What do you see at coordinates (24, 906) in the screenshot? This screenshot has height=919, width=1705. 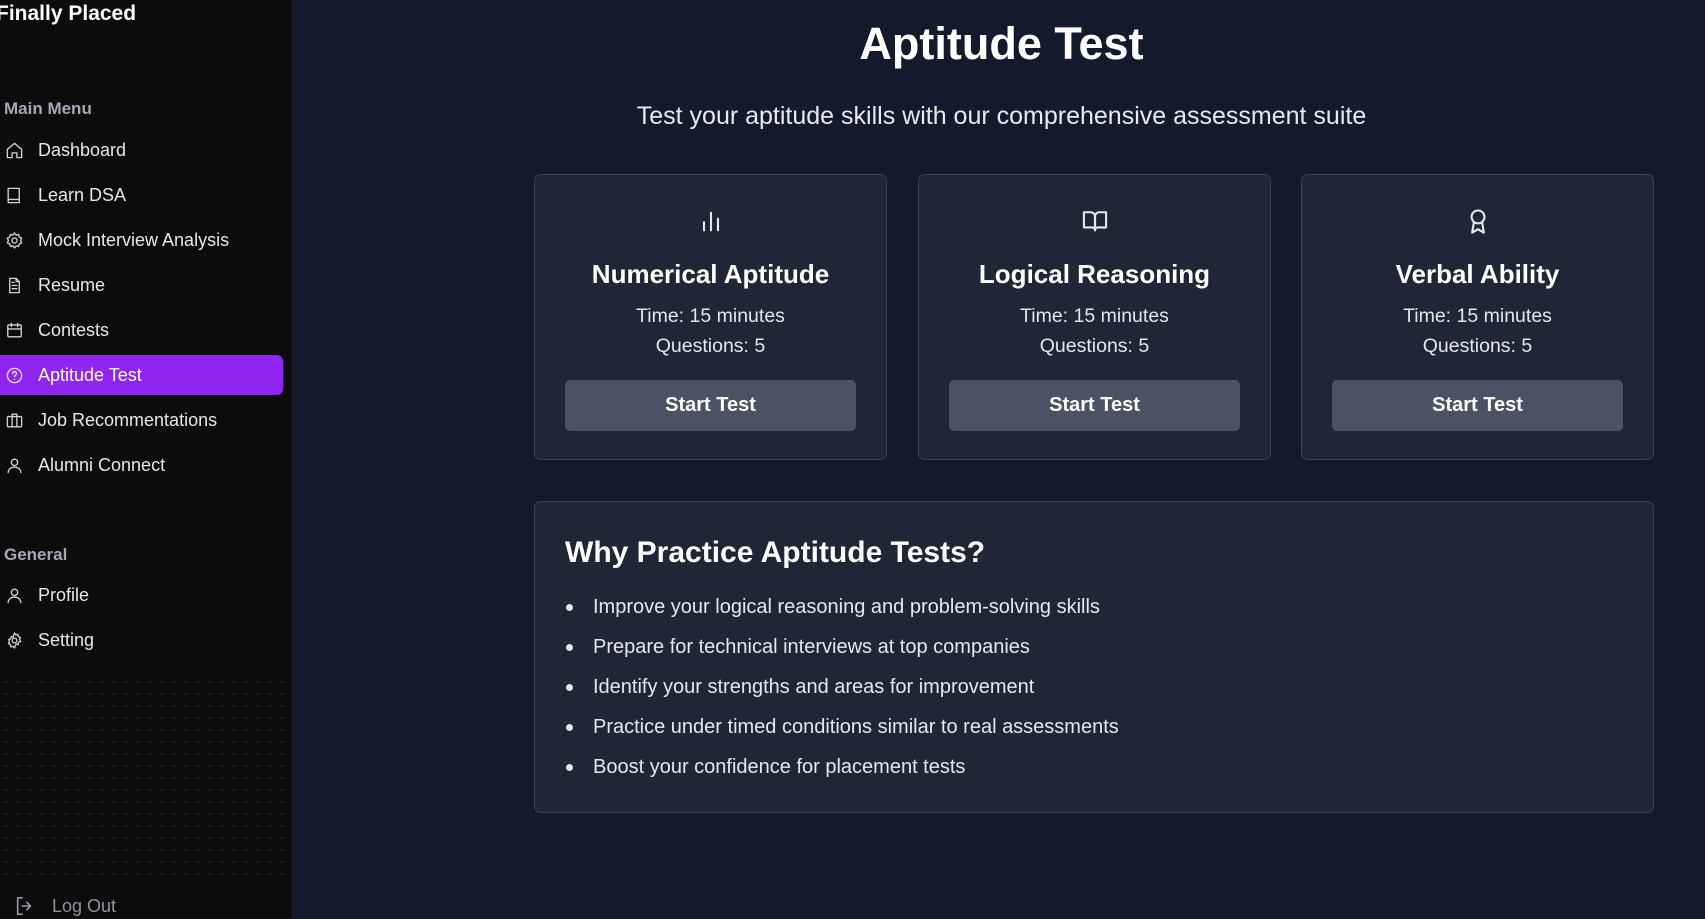 I see `logout-icon` at bounding box center [24, 906].